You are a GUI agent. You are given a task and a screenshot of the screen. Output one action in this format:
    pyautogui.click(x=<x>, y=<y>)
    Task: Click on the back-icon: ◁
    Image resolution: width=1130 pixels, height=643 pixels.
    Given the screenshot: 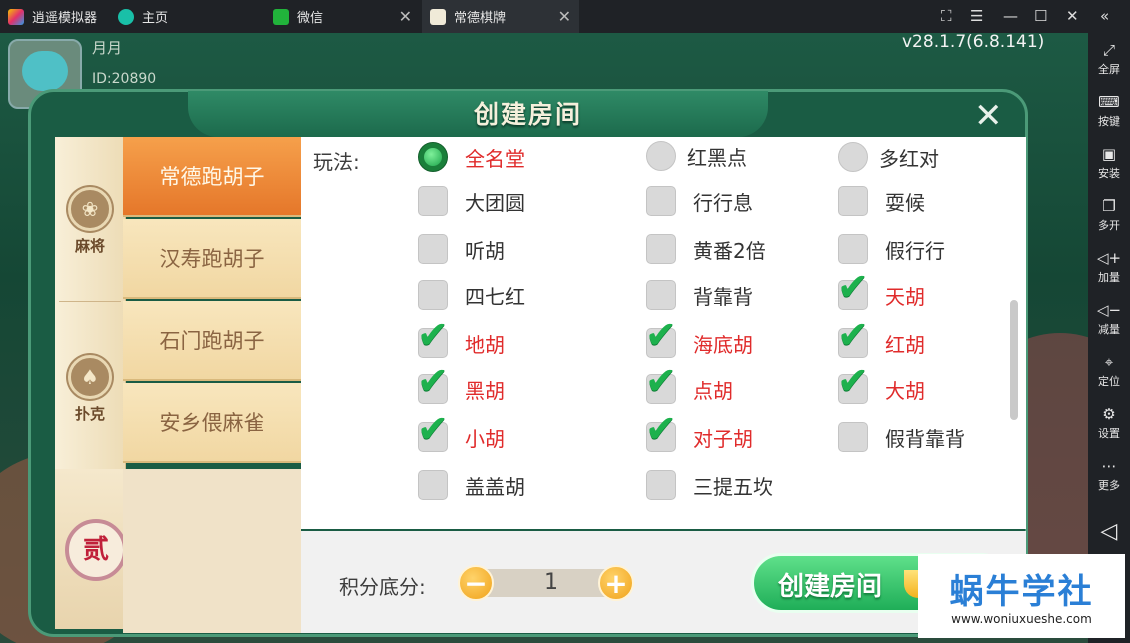 What is the action you would take?
    pyautogui.click(x=1109, y=531)
    